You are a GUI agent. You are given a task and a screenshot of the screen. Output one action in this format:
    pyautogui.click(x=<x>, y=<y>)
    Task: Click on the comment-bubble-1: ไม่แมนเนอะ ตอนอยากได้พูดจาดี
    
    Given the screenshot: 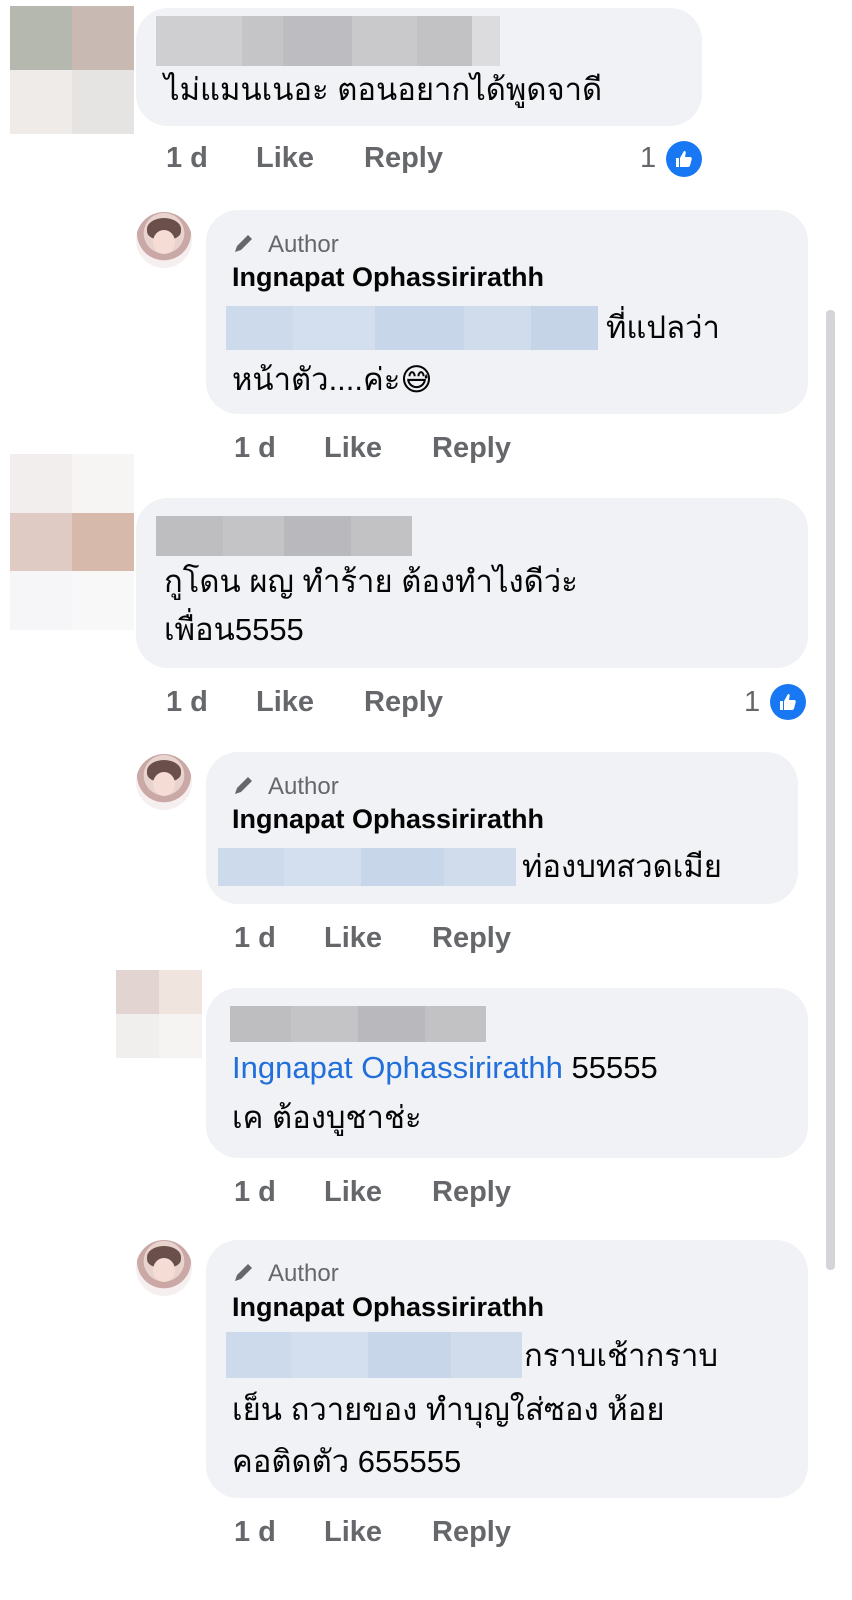 What is the action you would take?
    pyautogui.click(x=419, y=67)
    